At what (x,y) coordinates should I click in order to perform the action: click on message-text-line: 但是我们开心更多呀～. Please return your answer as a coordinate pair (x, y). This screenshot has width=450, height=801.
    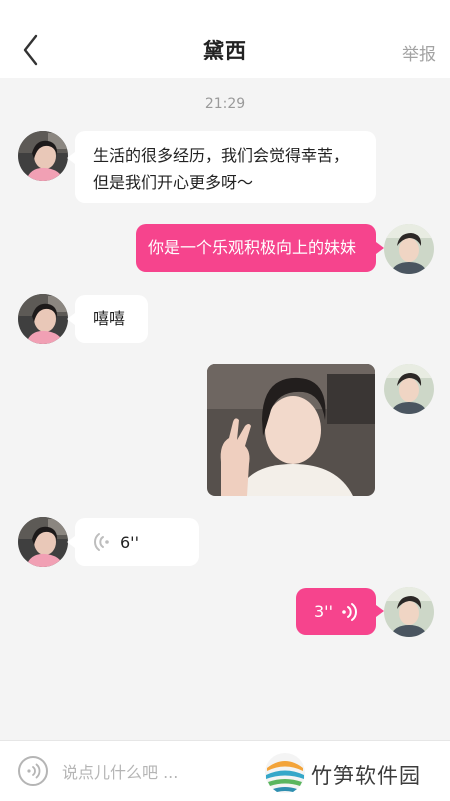
    Looking at the image, I should click on (173, 182).